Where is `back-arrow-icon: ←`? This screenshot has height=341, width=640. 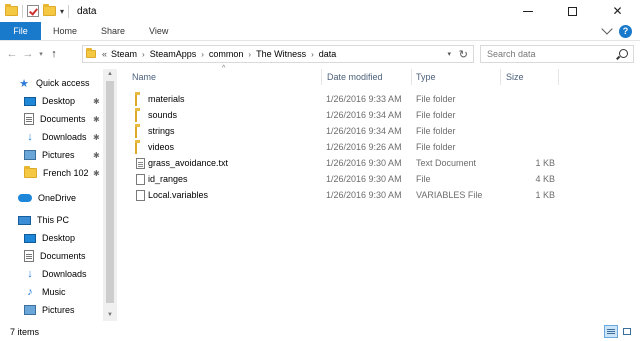
back-arrow-icon: ← is located at coordinates (12, 54).